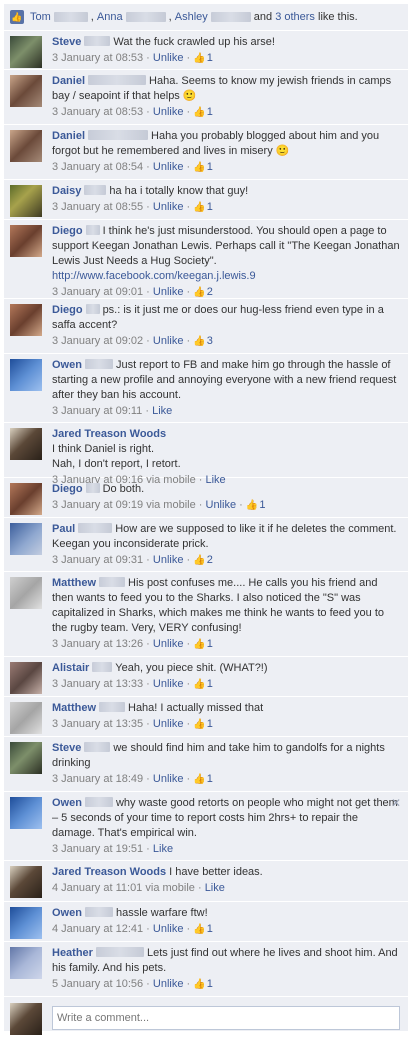  Describe the element at coordinates (97, 341) in the screenshot. I see `comment-timestamp: 3 January at 09:02` at that location.